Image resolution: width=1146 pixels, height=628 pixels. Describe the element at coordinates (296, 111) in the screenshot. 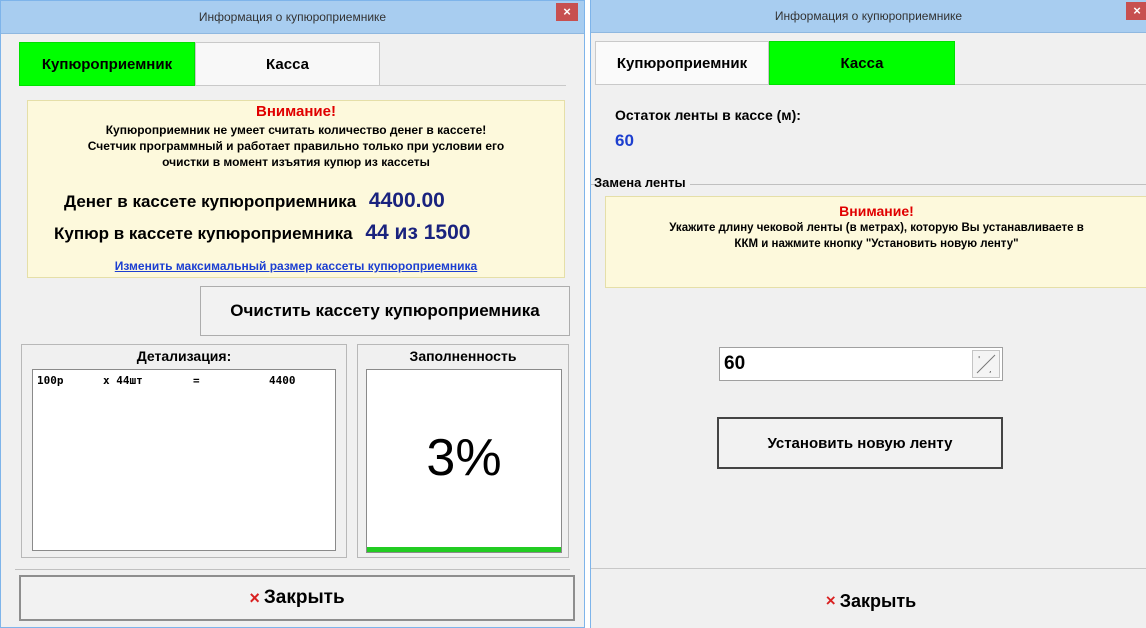

I see `warning-title: Внимание!` at that location.